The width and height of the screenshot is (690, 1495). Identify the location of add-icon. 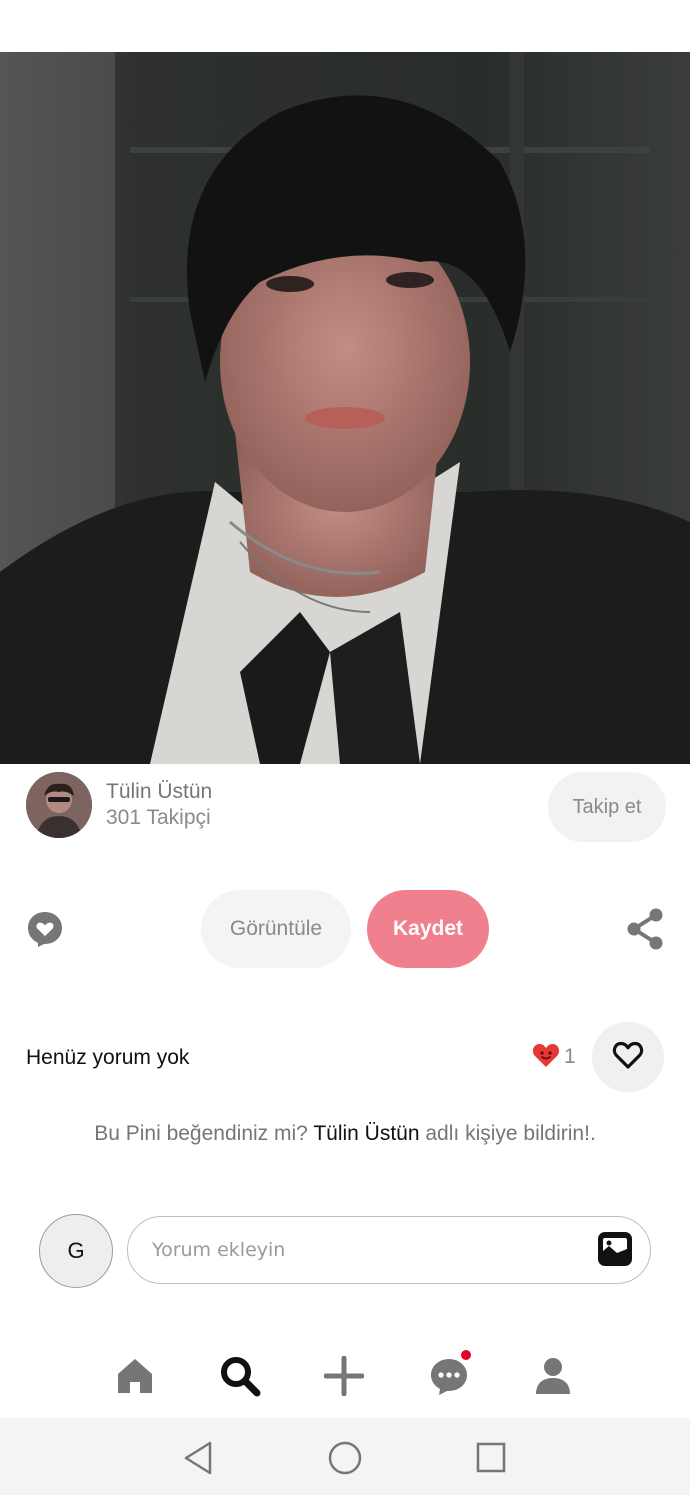
(344, 1378).